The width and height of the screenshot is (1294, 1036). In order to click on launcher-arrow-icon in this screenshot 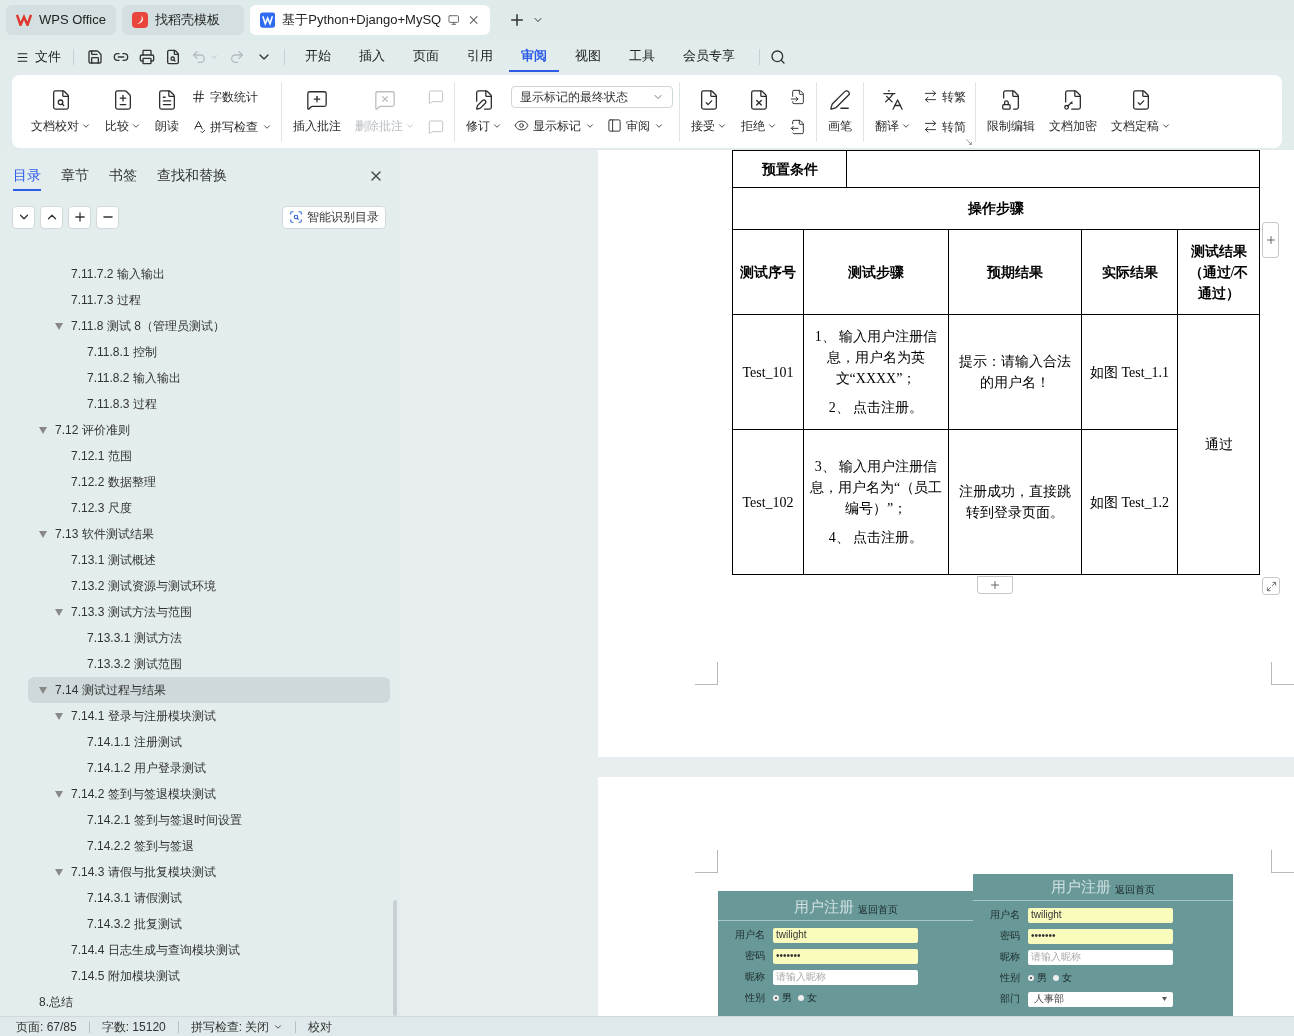, I will do `click(969, 141)`.